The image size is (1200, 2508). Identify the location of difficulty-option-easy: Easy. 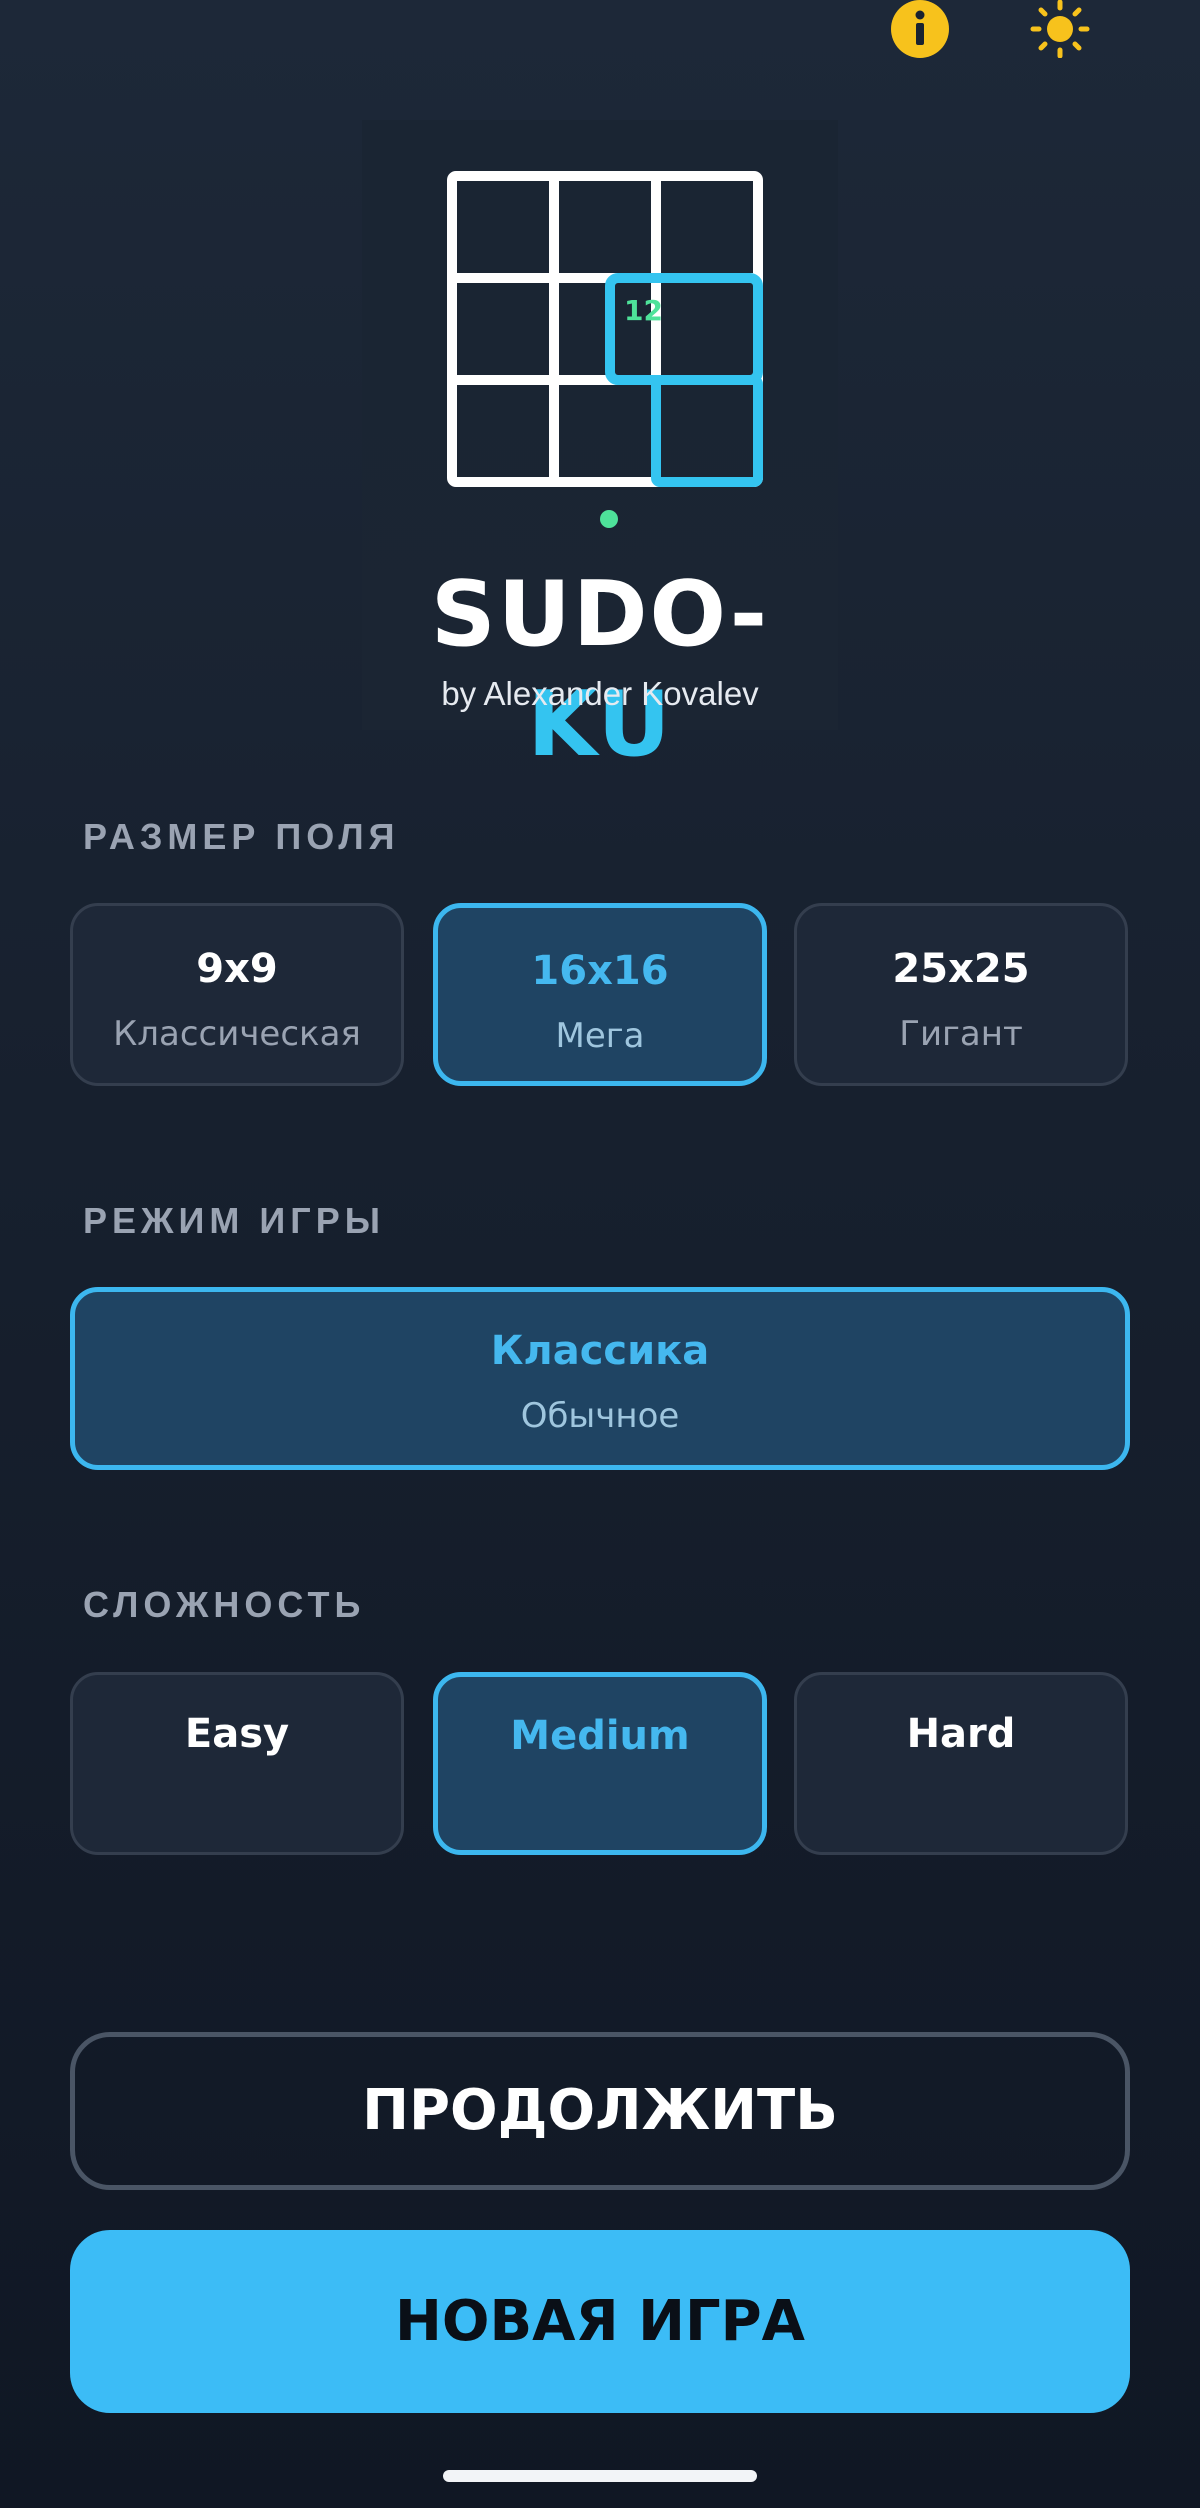
(237, 1763).